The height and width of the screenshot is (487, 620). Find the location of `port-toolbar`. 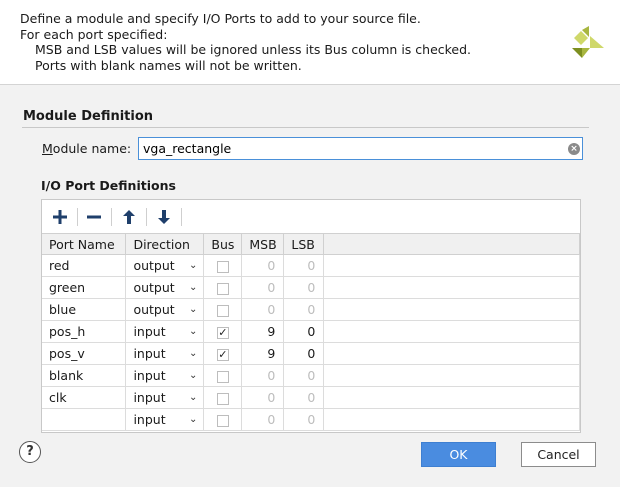

port-toolbar is located at coordinates (311, 217).